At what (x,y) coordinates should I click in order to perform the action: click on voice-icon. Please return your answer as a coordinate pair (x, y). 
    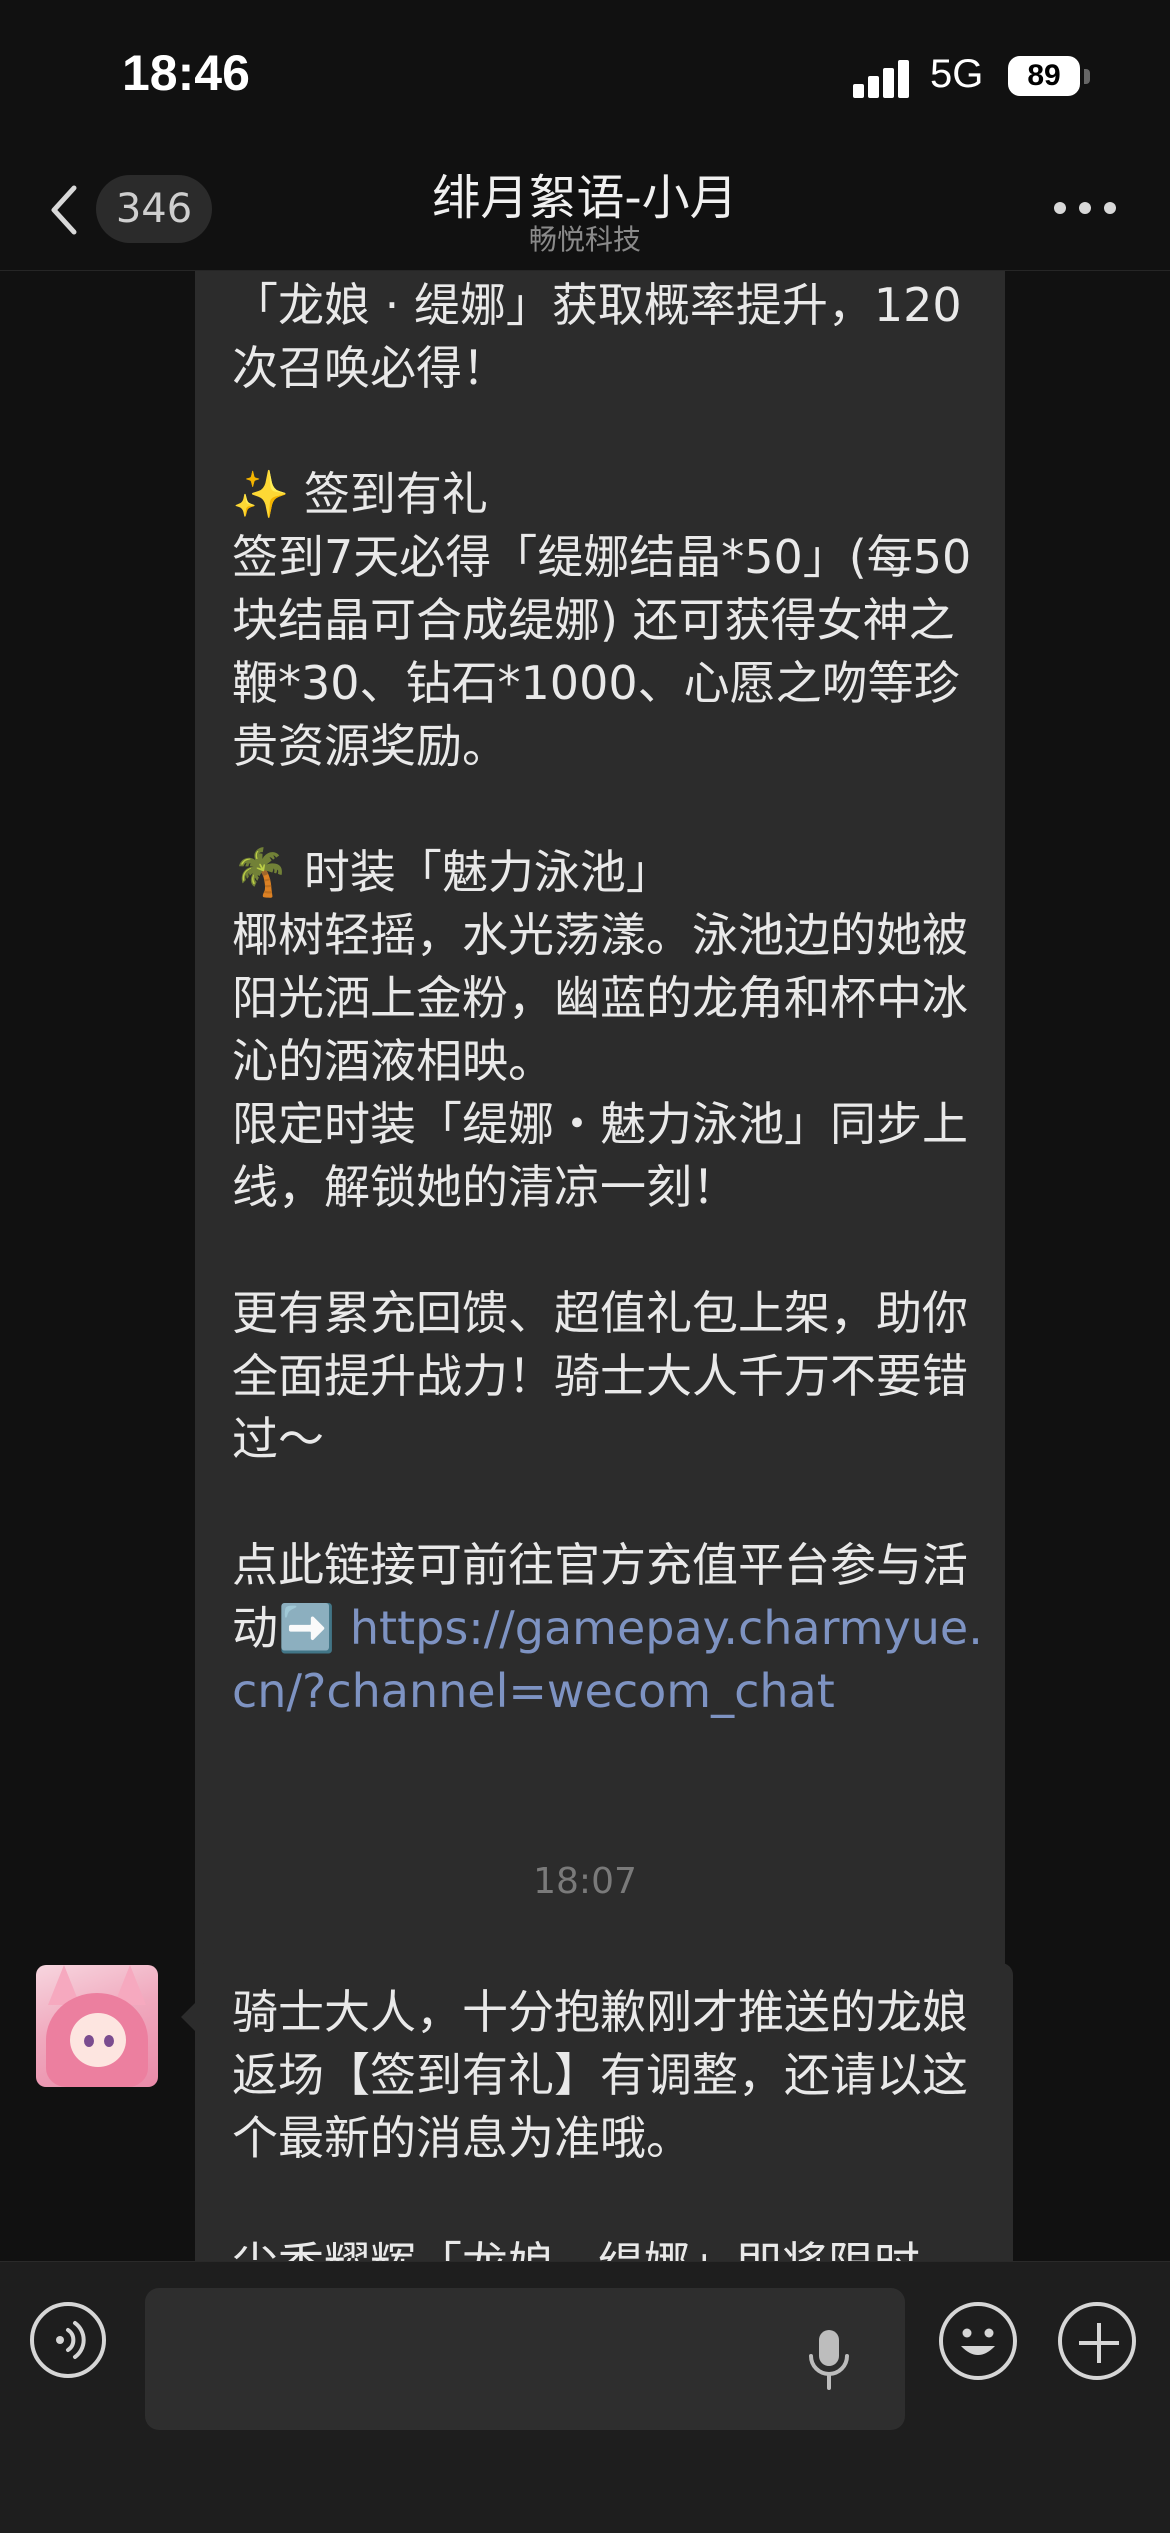
    Looking at the image, I should click on (68, 2340).